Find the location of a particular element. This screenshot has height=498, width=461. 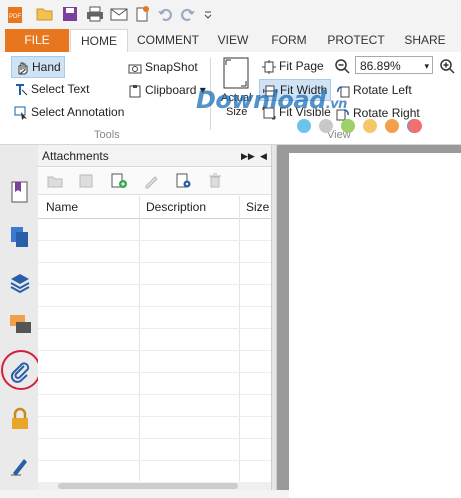

clipboard-button: Clipboard ▾ is located at coordinates (167, 90).